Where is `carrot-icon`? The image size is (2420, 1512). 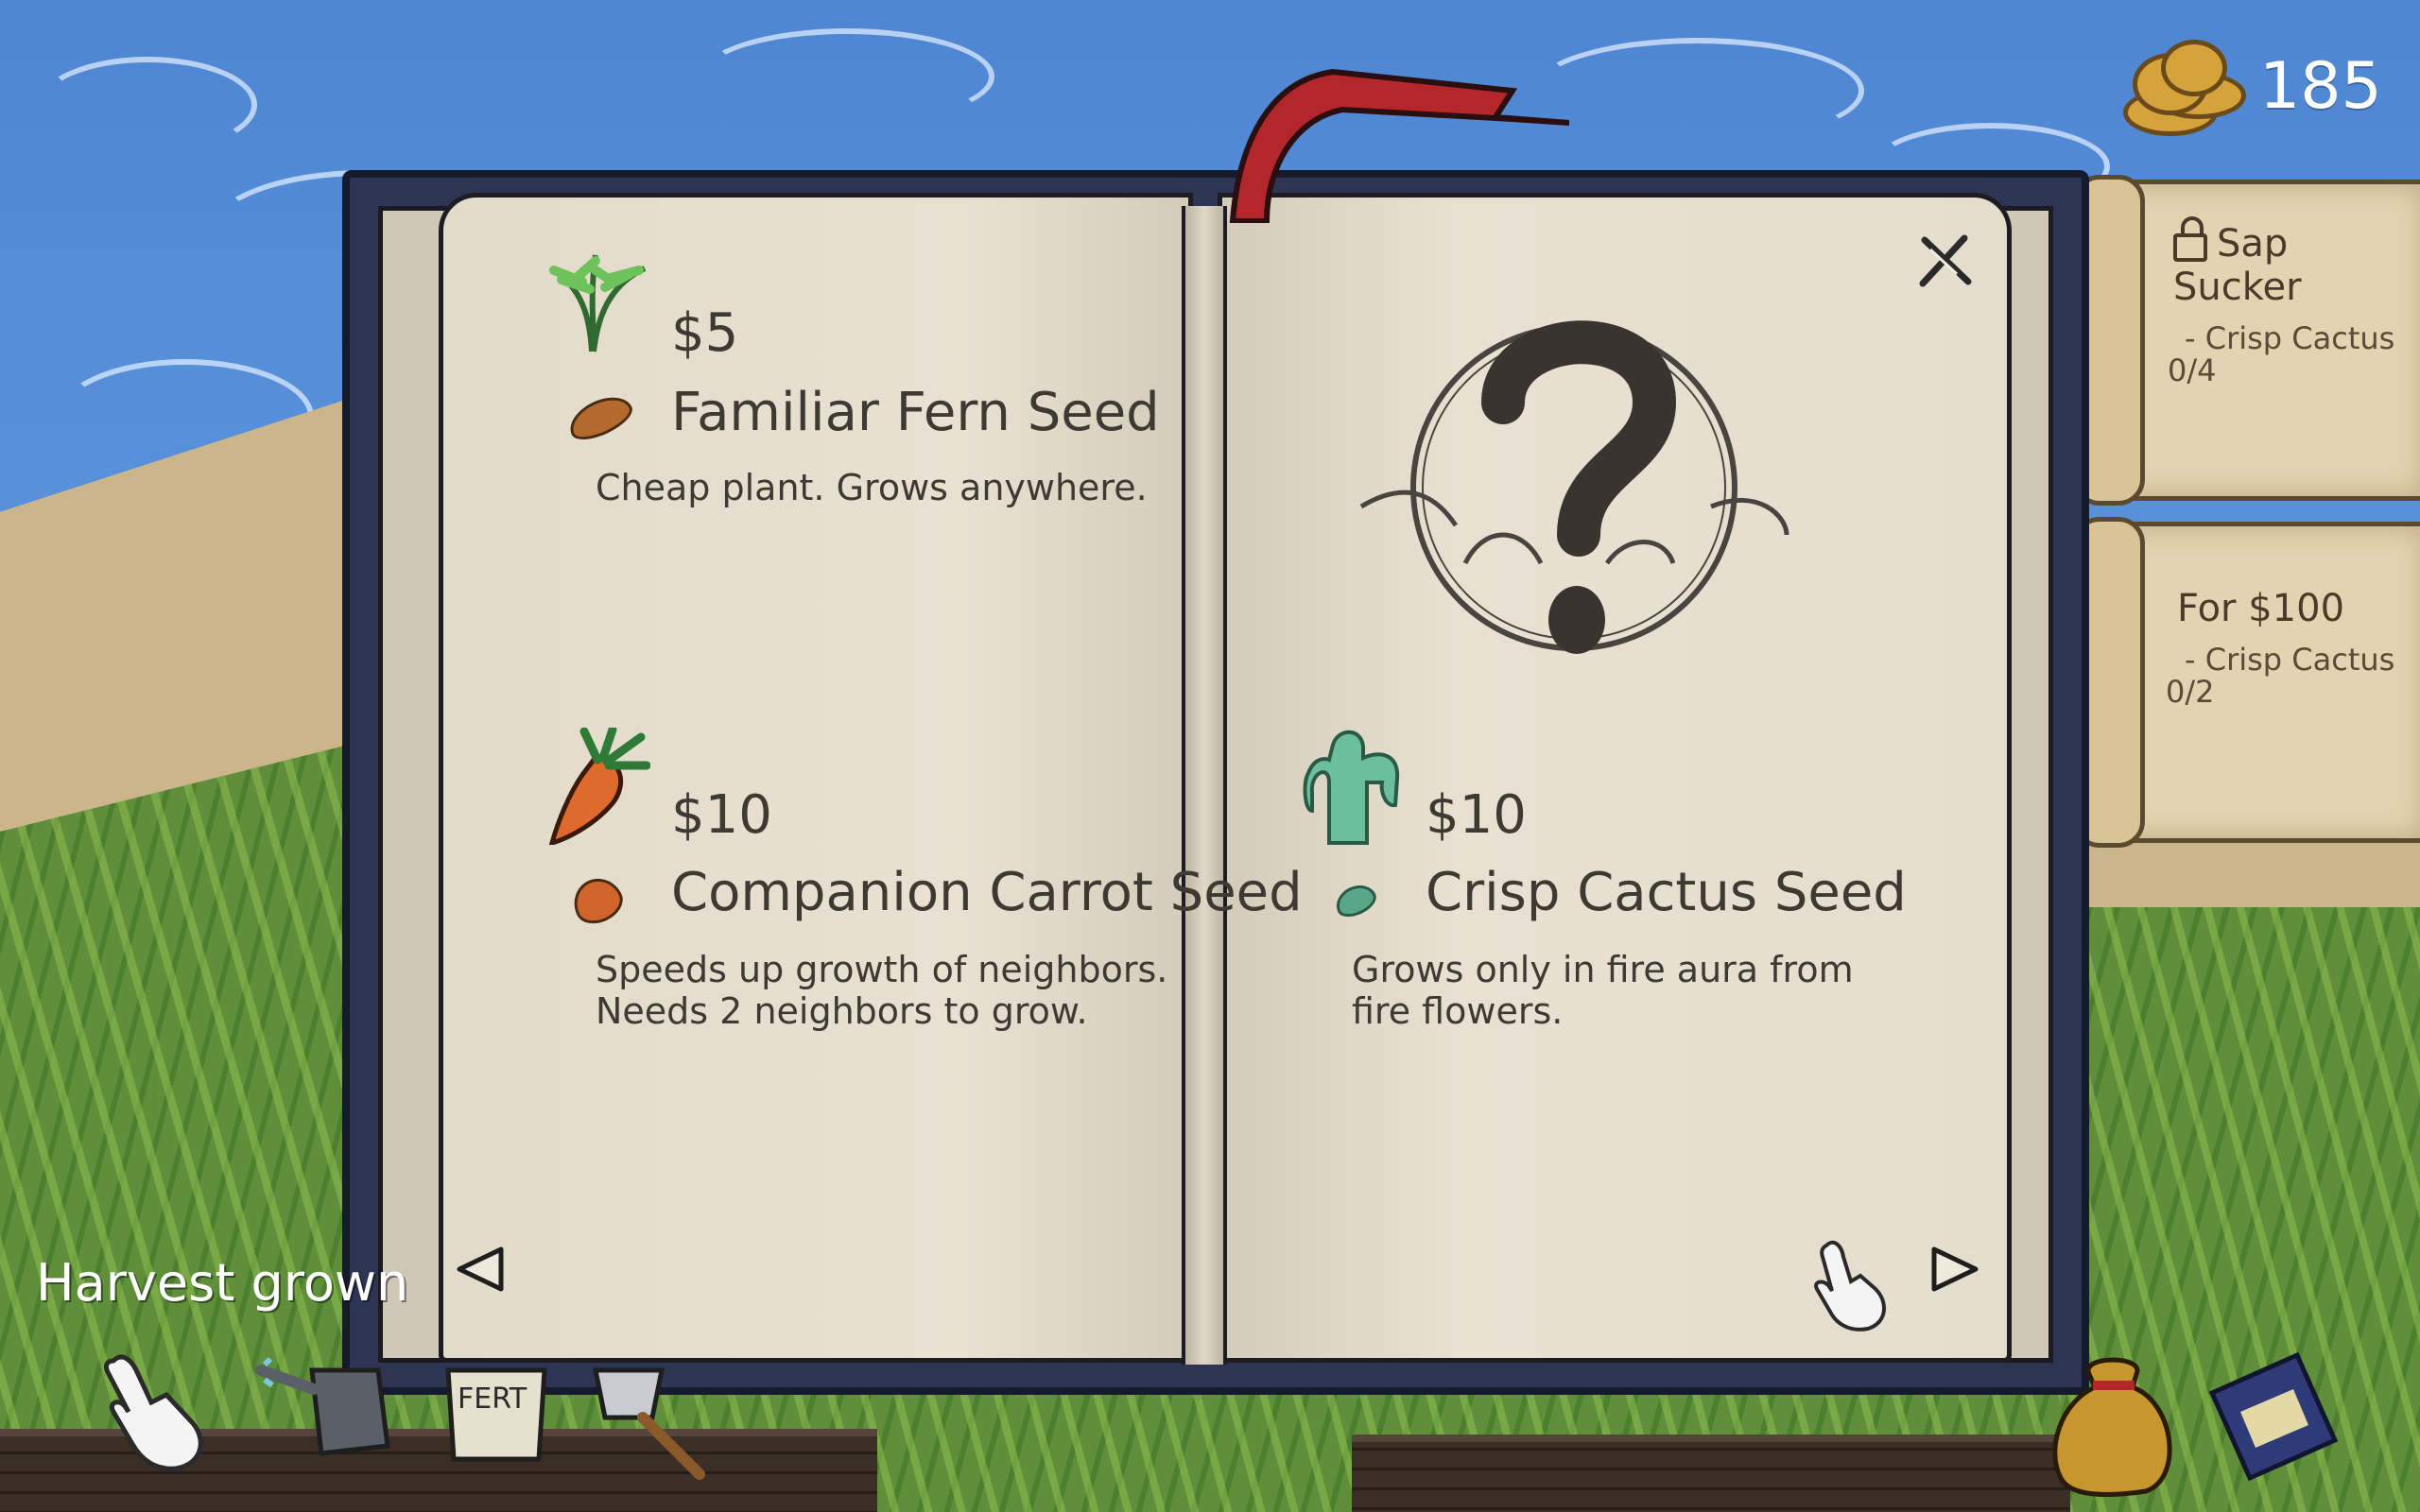
carrot-icon is located at coordinates (599, 786).